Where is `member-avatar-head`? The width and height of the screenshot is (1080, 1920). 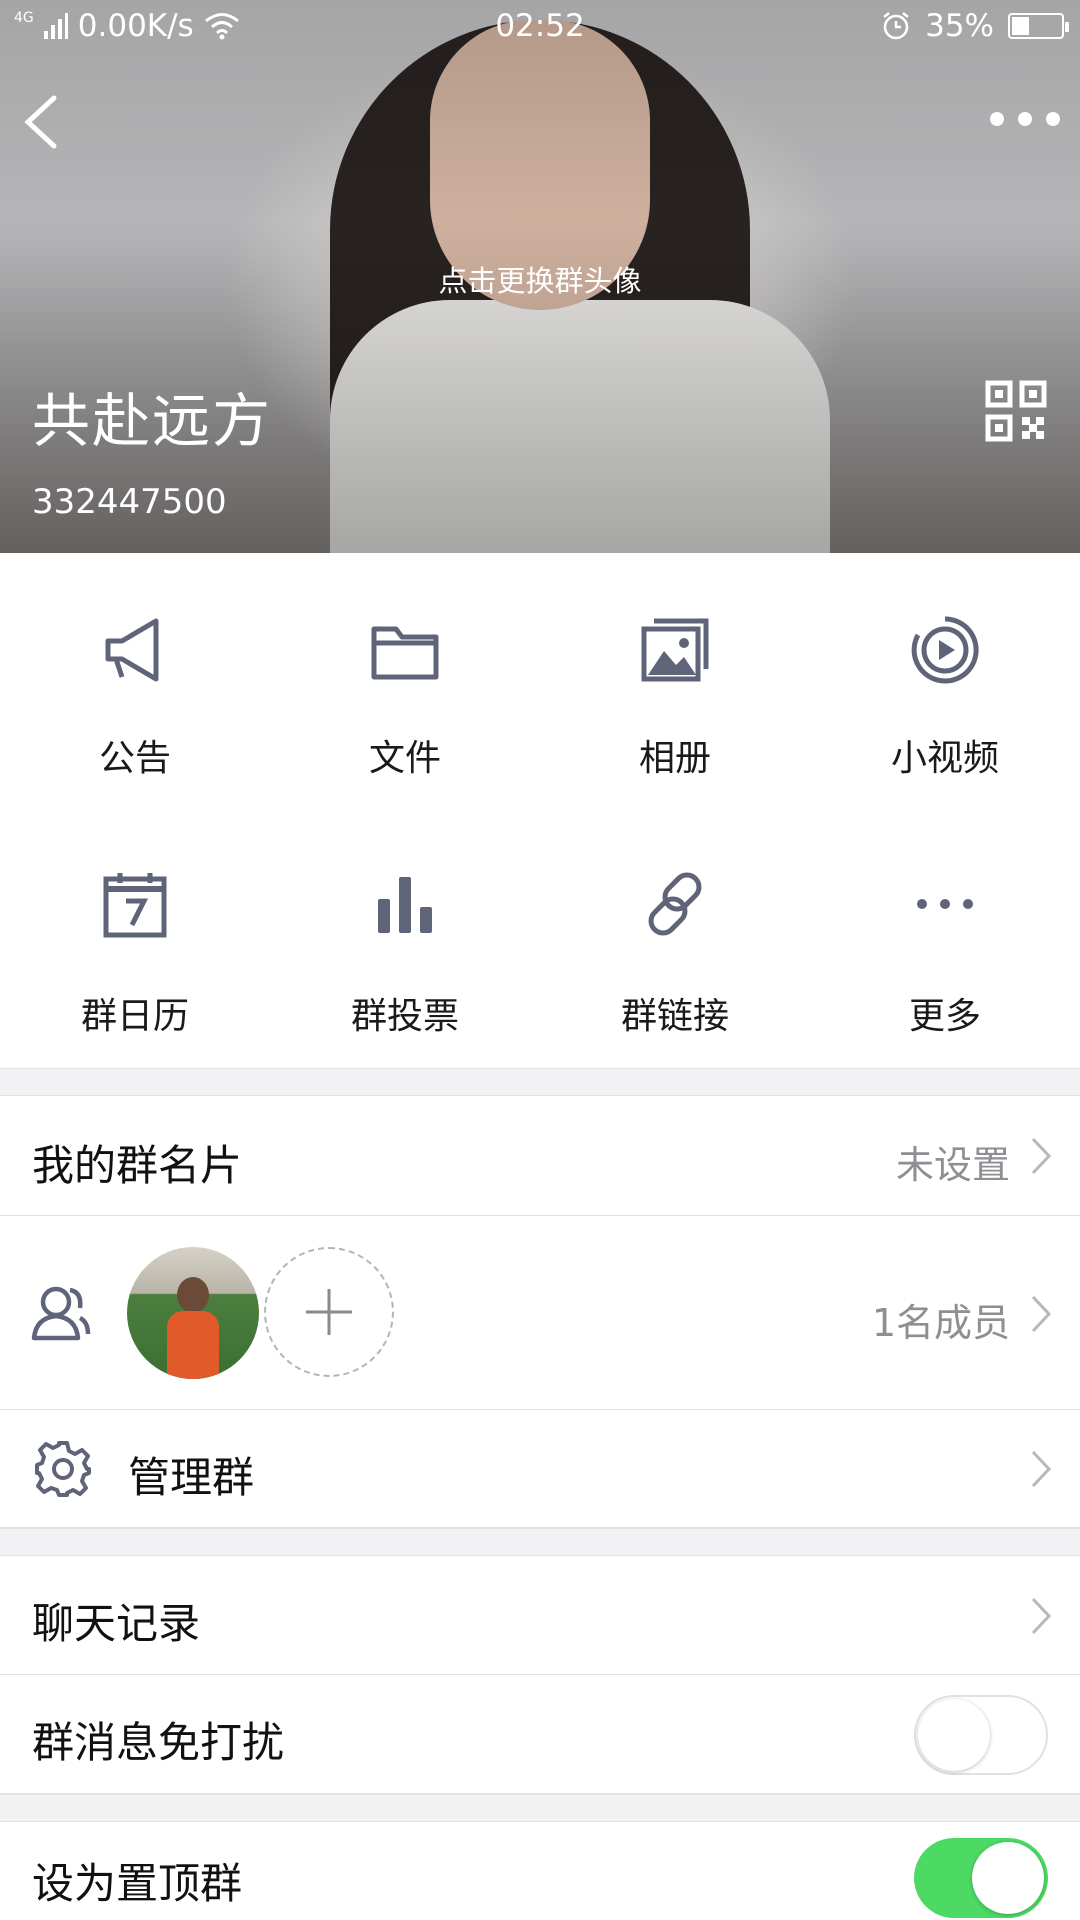
member-avatar-head is located at coordinates (193, 1295).